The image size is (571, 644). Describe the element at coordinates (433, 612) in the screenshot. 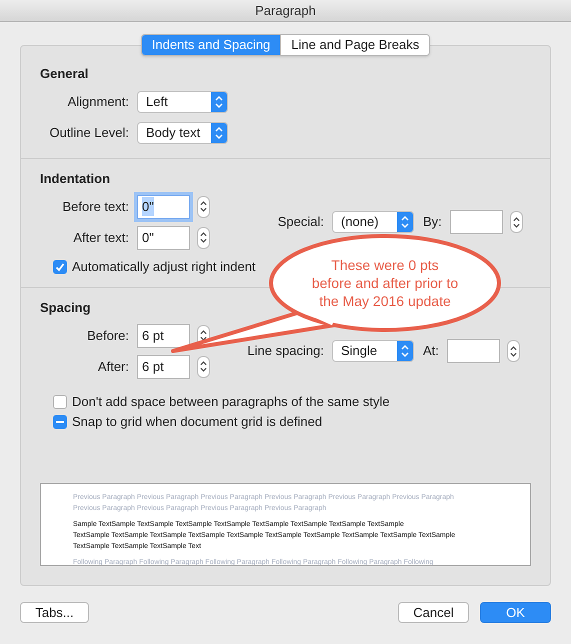

I see `dialog-button: Cancel` at that location.